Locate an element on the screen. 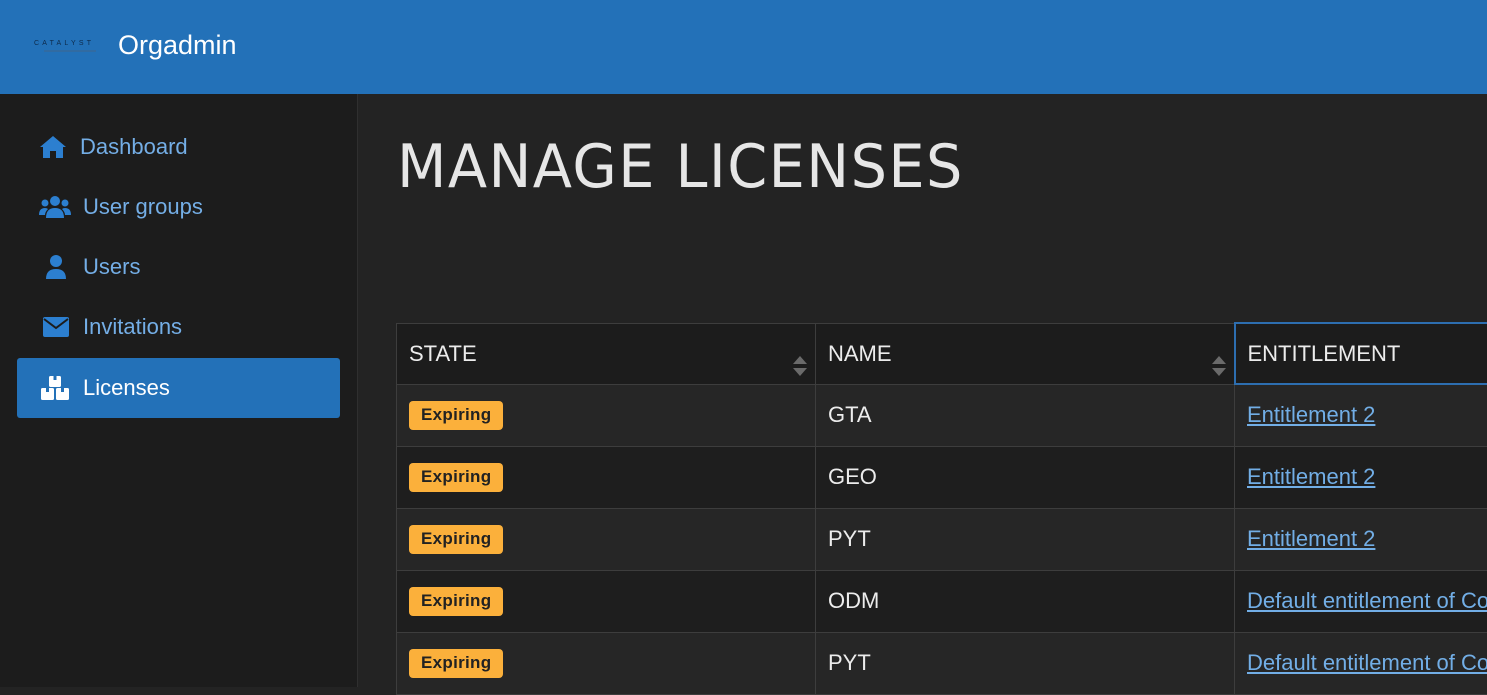 The image size is (1487, 695). app-header: CATALYST Orgadmin is located at coordinates (743, 47).